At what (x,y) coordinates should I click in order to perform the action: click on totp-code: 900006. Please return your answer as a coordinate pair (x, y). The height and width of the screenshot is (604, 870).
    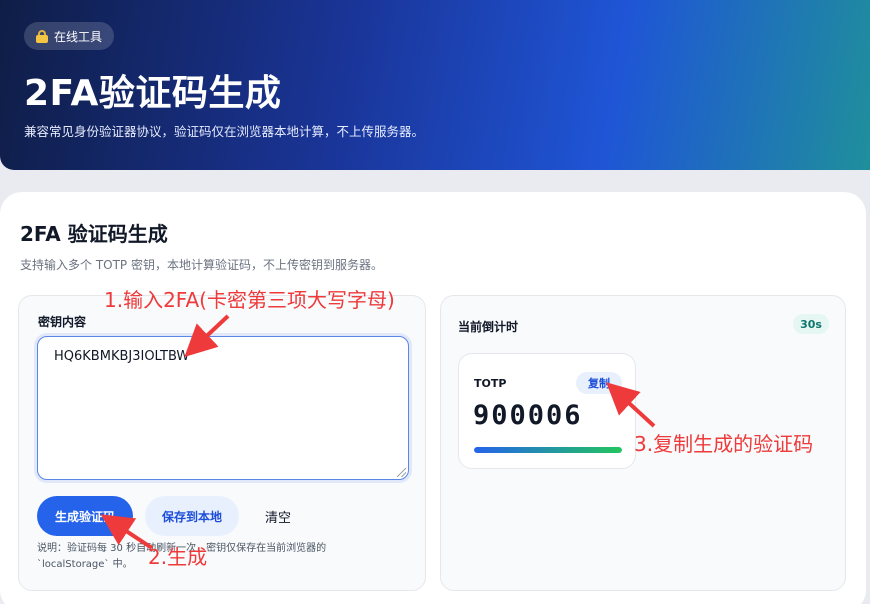
    Looking at the image, I should click on (528, 415).